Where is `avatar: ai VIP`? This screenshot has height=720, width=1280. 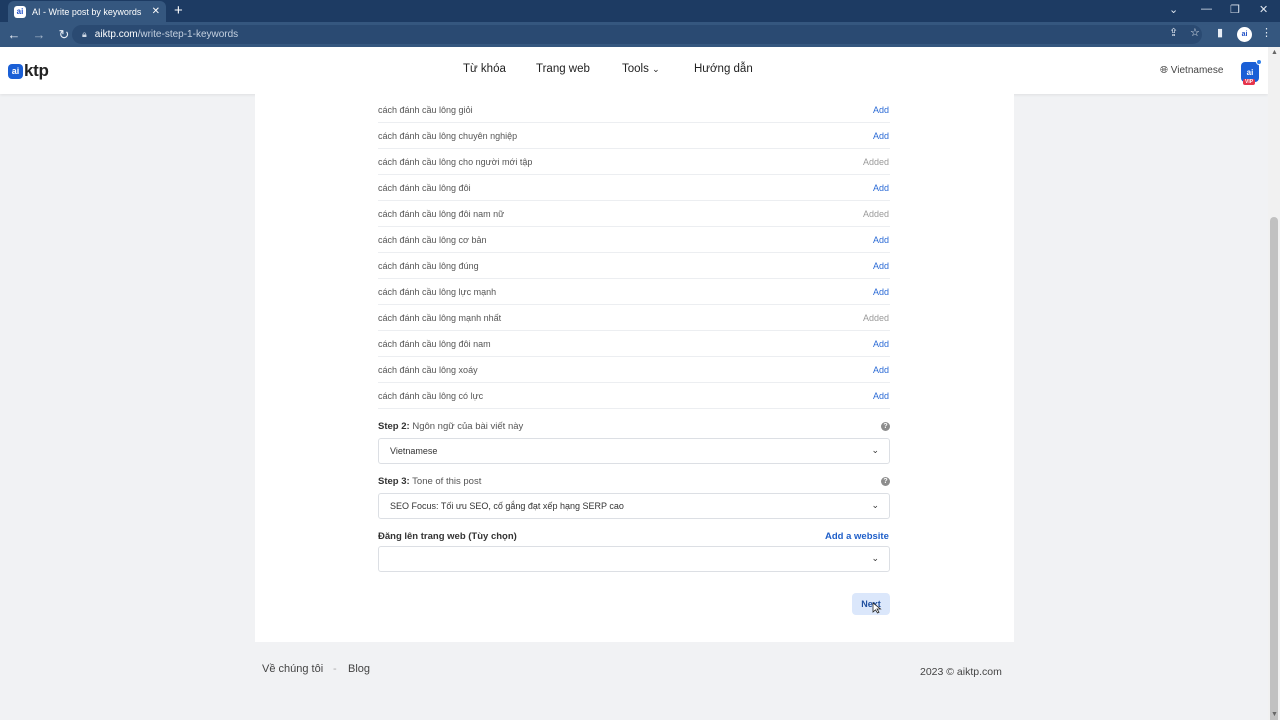 avatar: ai VIP is located at coordinates (1251, 72).